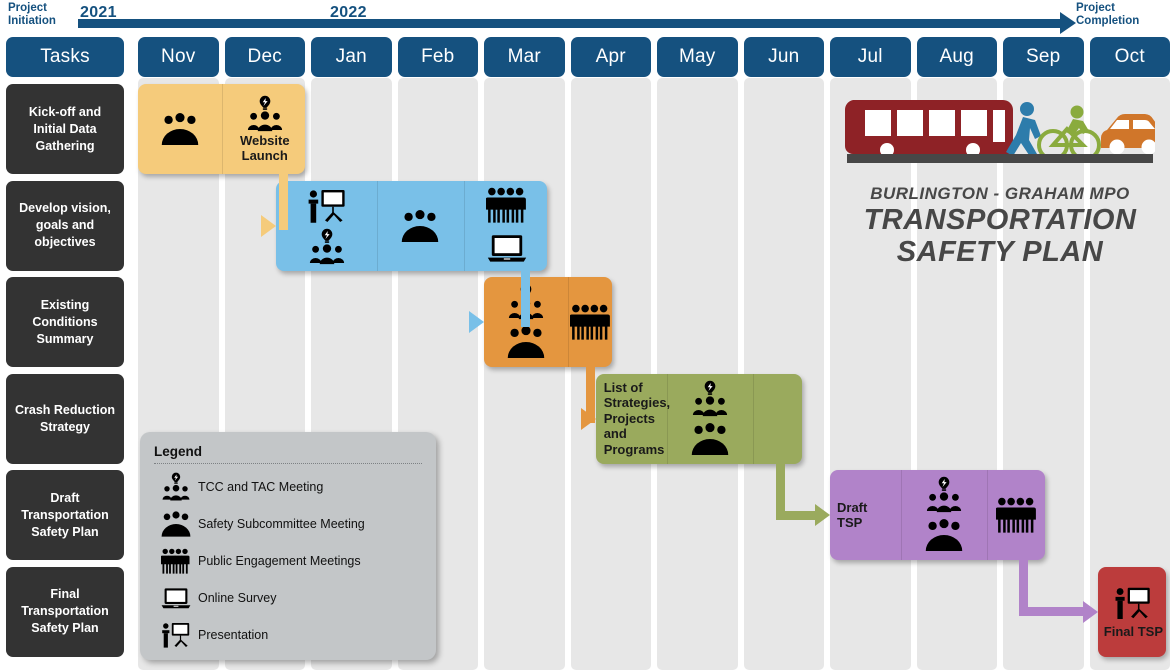 The image size is (1170, 670). I want to click on year-label-2021: 2021, so click(98, 12).